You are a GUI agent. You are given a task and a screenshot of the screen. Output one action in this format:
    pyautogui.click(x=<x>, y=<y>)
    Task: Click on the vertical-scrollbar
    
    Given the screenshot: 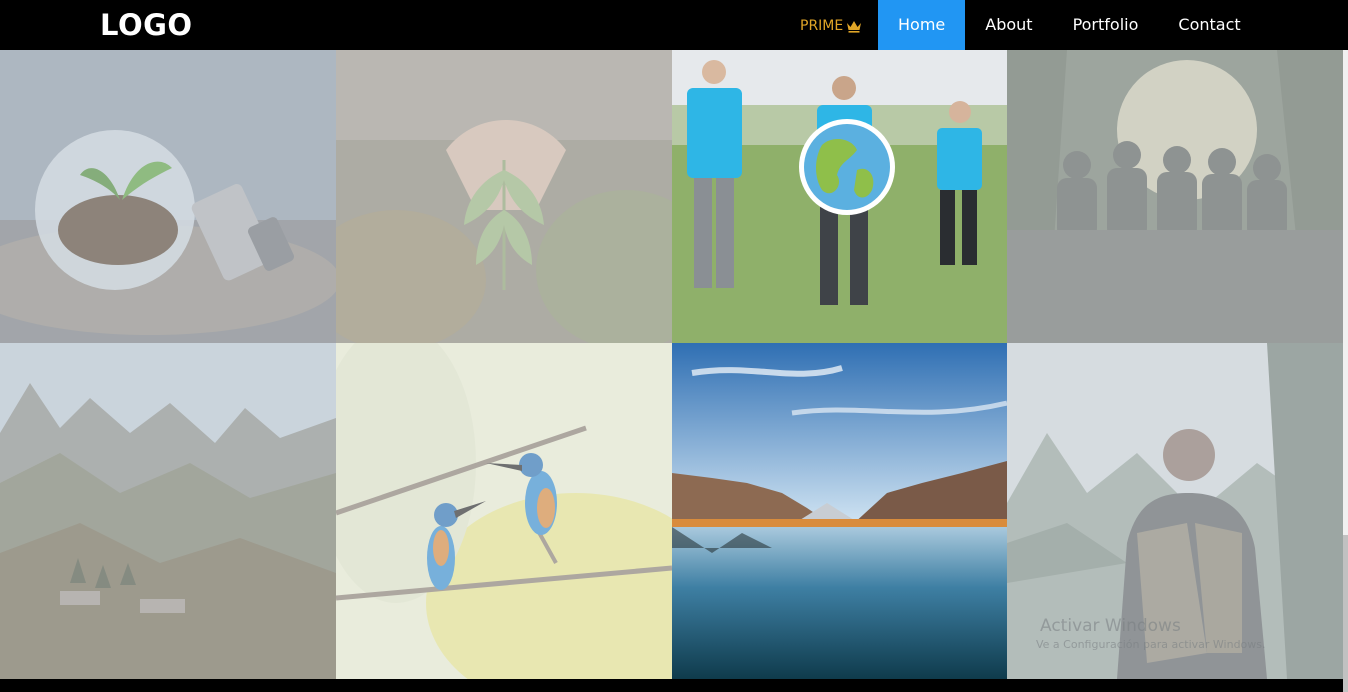 What is the action you would take?
    pyautogui.click(x=1345, y=346)
    